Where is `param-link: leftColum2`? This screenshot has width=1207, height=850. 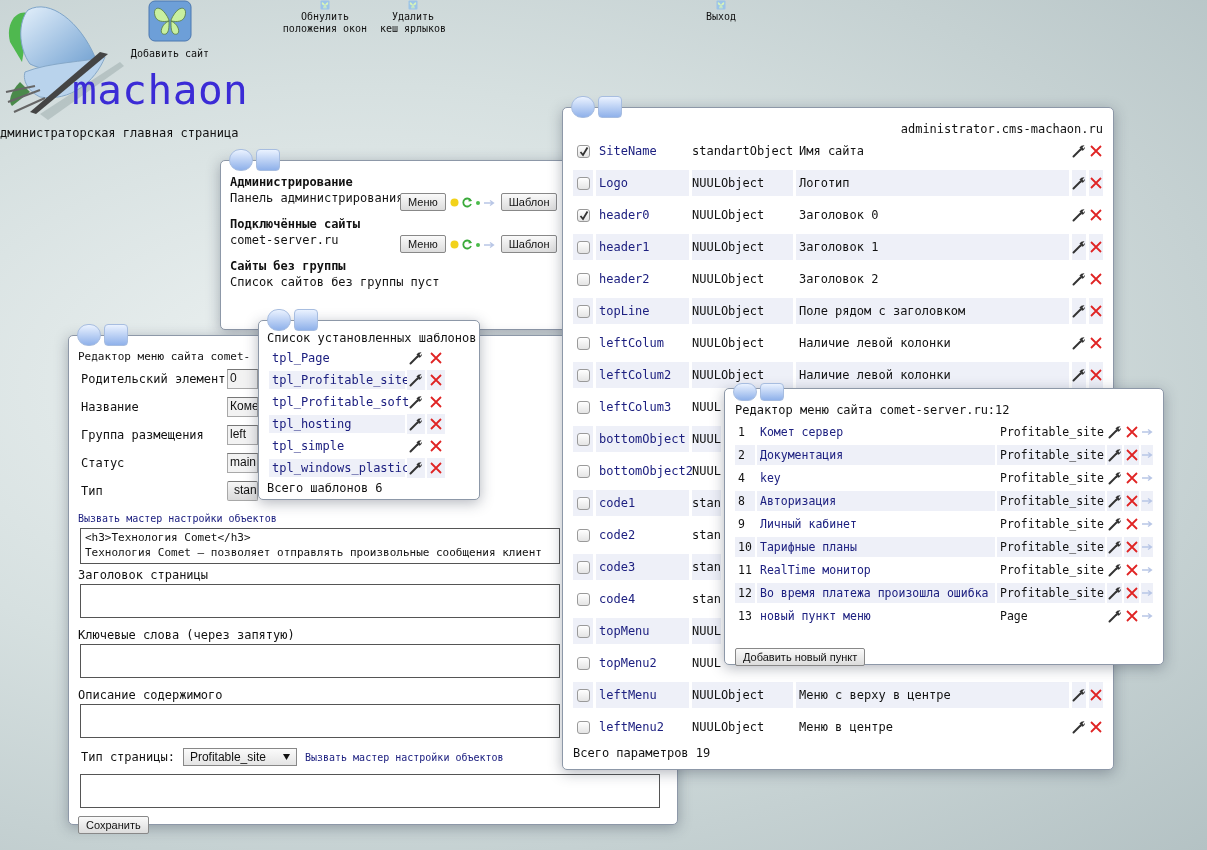
param-link: leftColum2 is located at coordinates (642, 375).